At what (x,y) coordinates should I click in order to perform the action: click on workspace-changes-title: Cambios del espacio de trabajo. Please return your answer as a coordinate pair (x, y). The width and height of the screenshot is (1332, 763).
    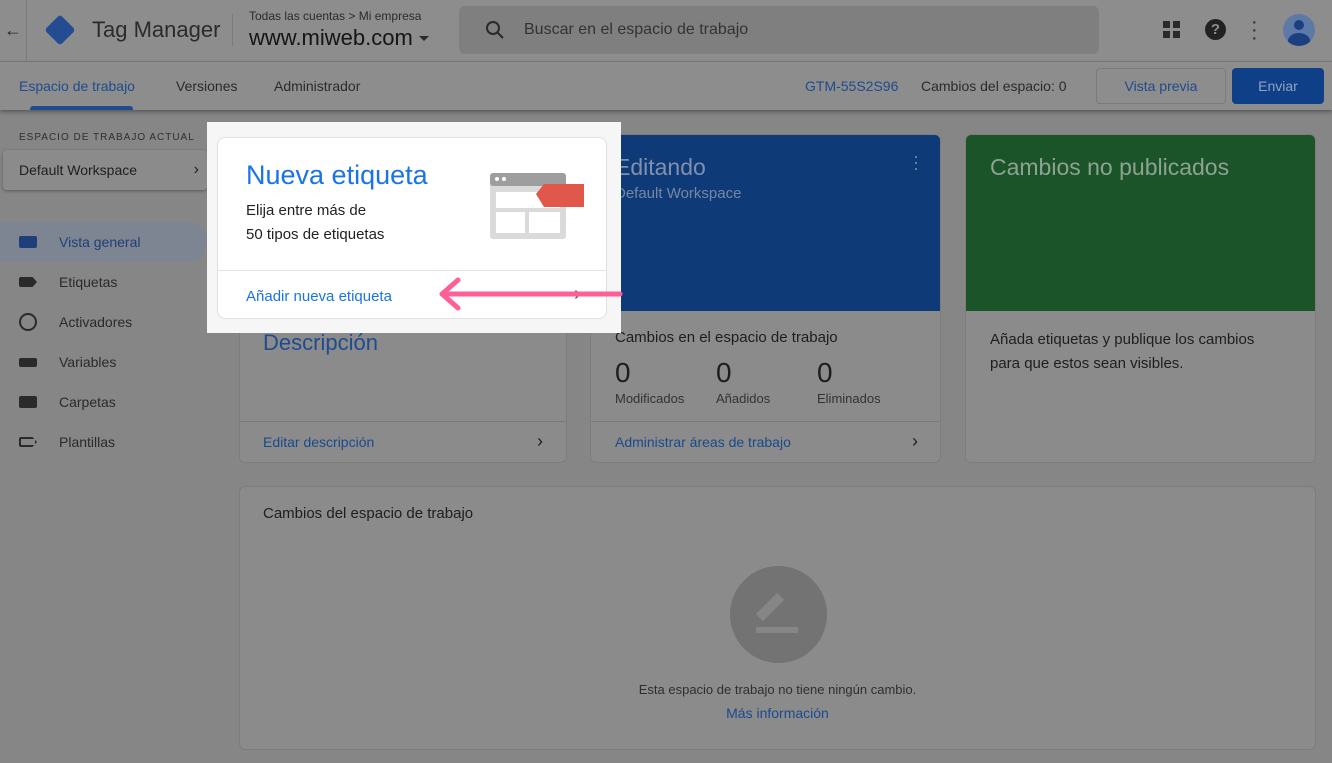
    Looking at the image, I should click on (368, 513).